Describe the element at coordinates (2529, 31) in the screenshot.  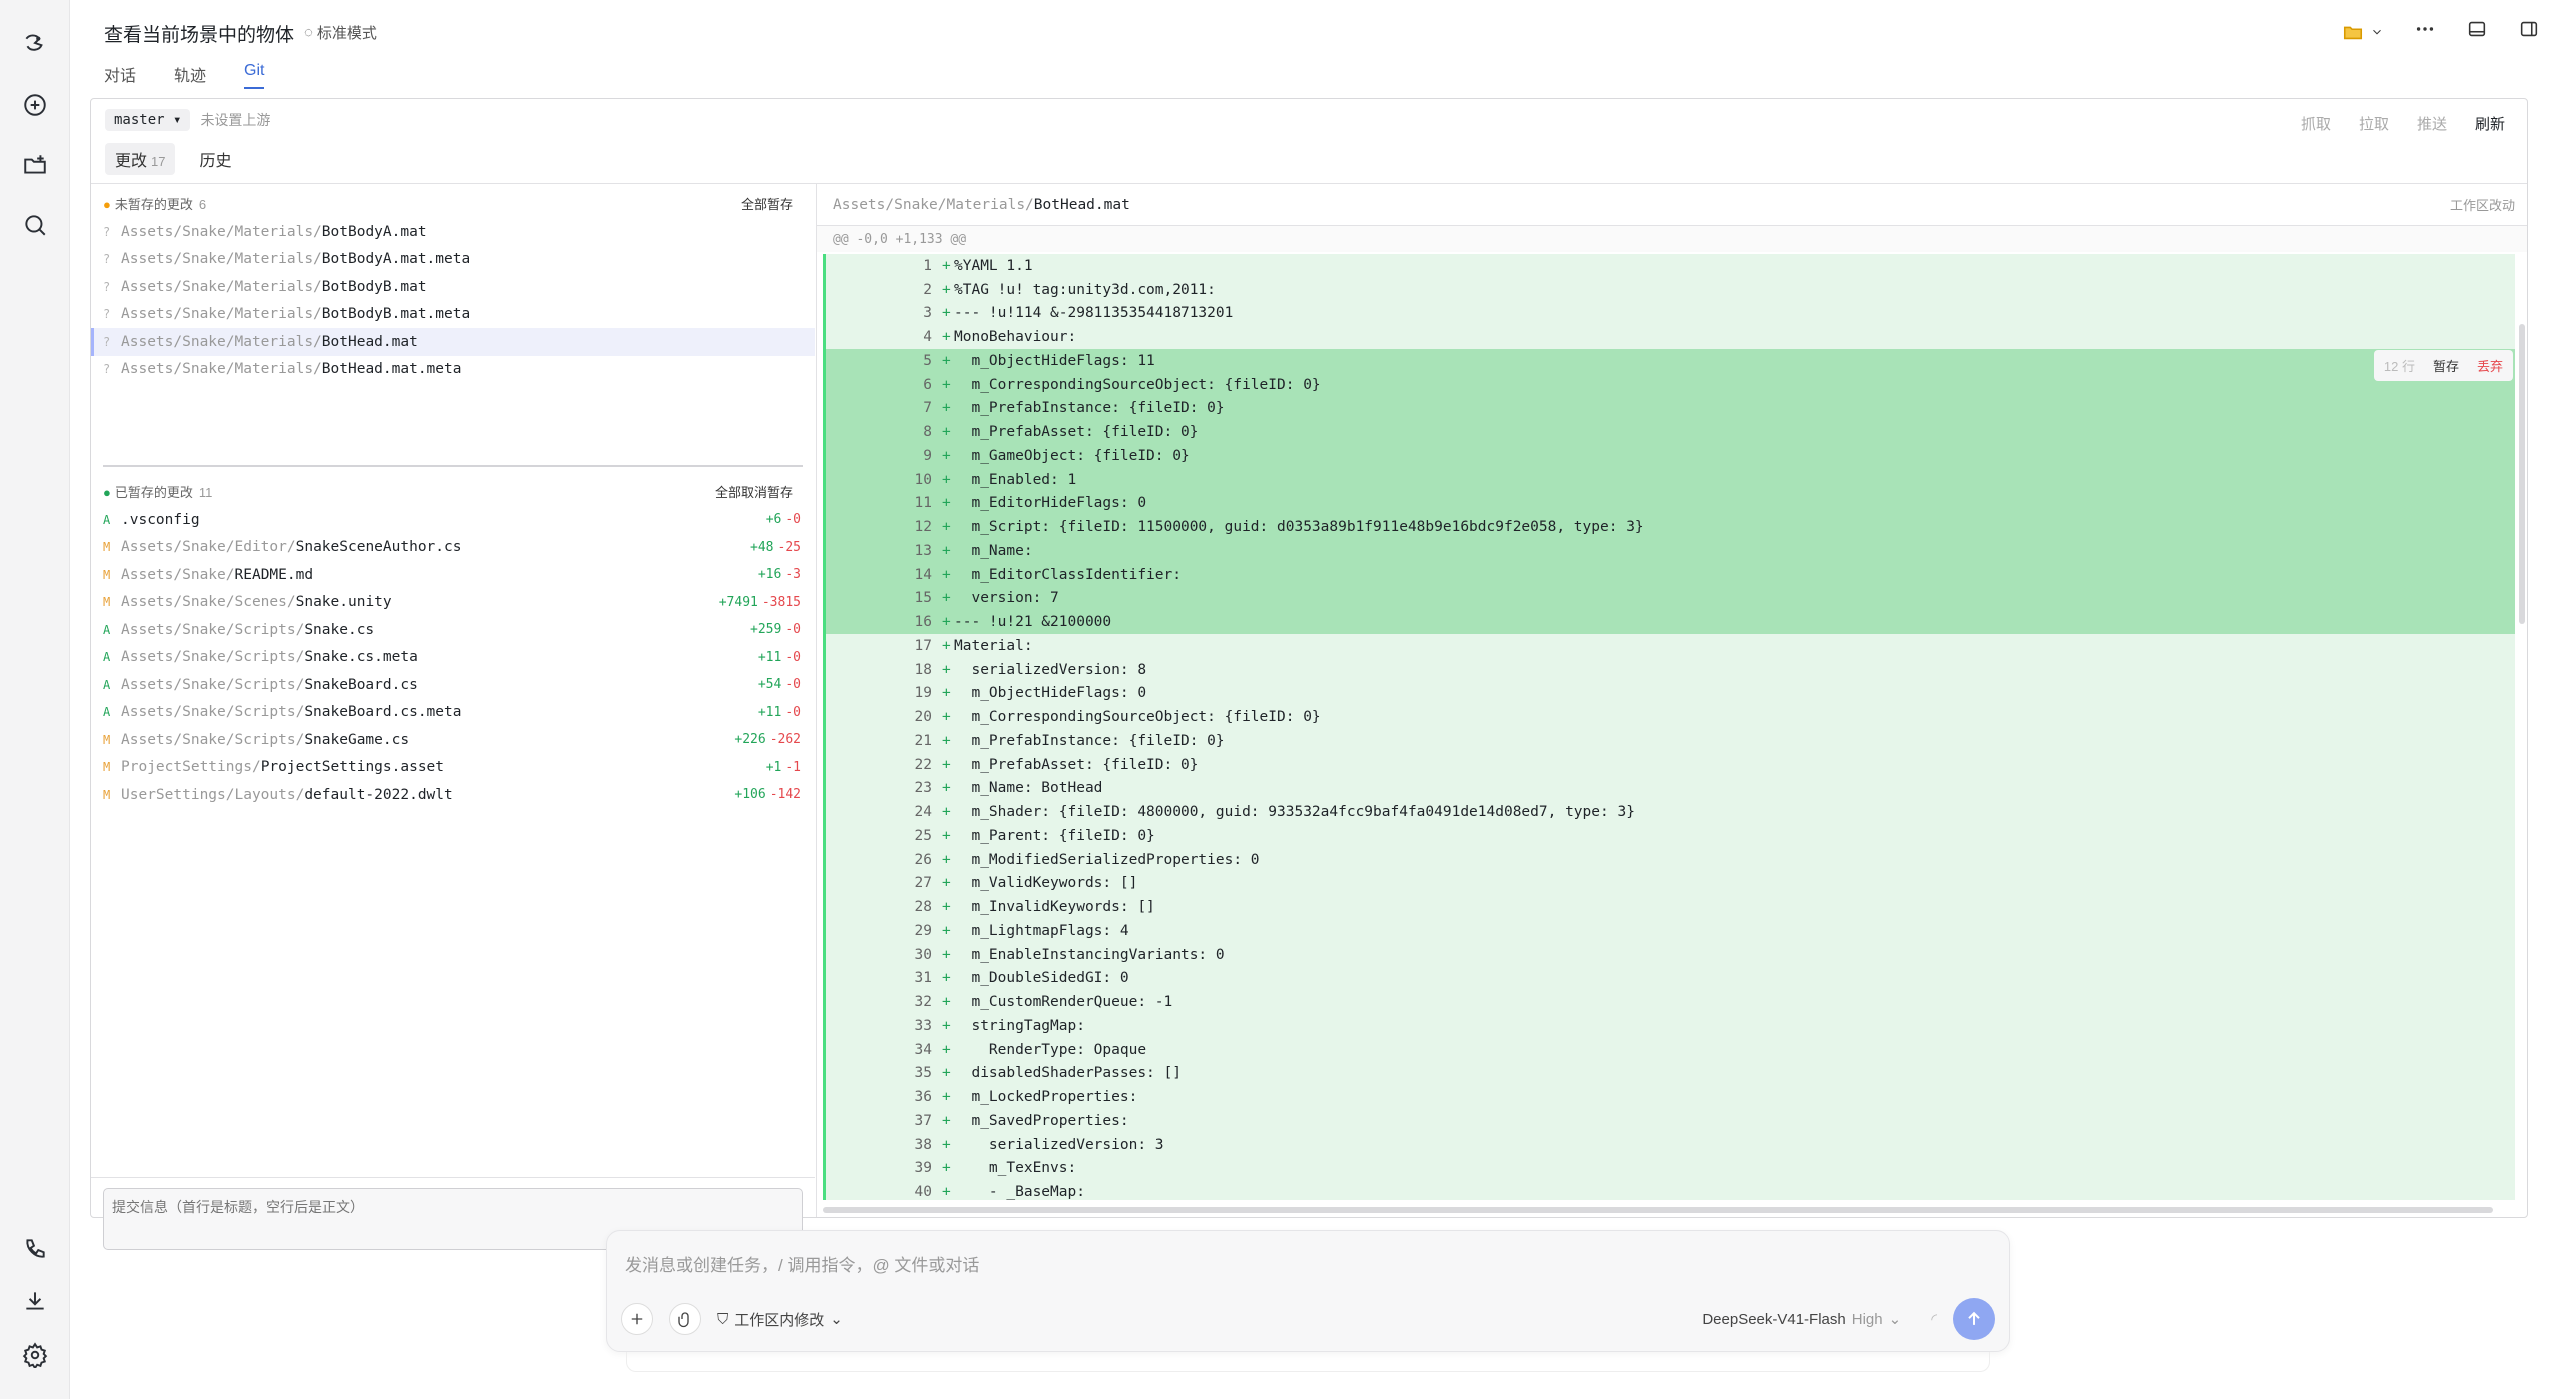
I see `side-panel-icon` at that location.